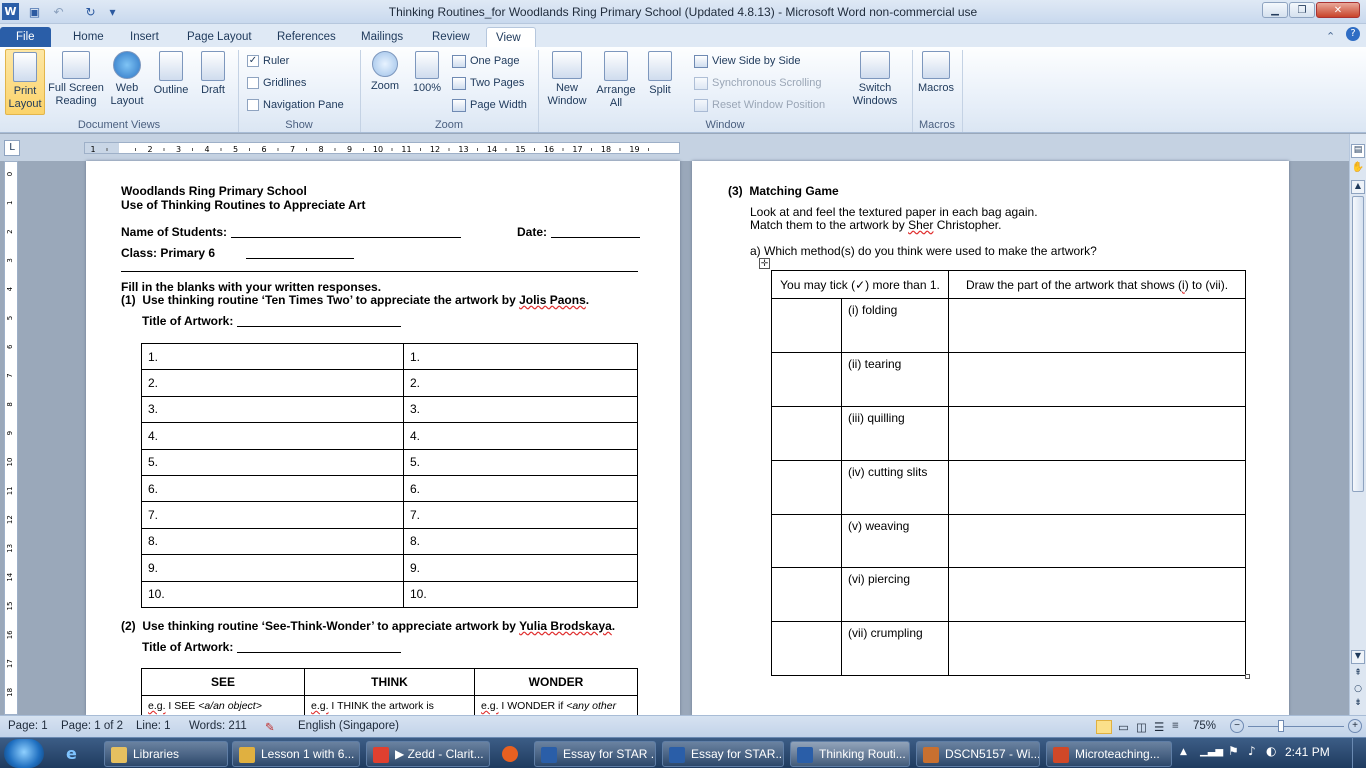  Describe the element at coordinates (25, 37) in the screenshot. I see `tab-file: File` at that location.